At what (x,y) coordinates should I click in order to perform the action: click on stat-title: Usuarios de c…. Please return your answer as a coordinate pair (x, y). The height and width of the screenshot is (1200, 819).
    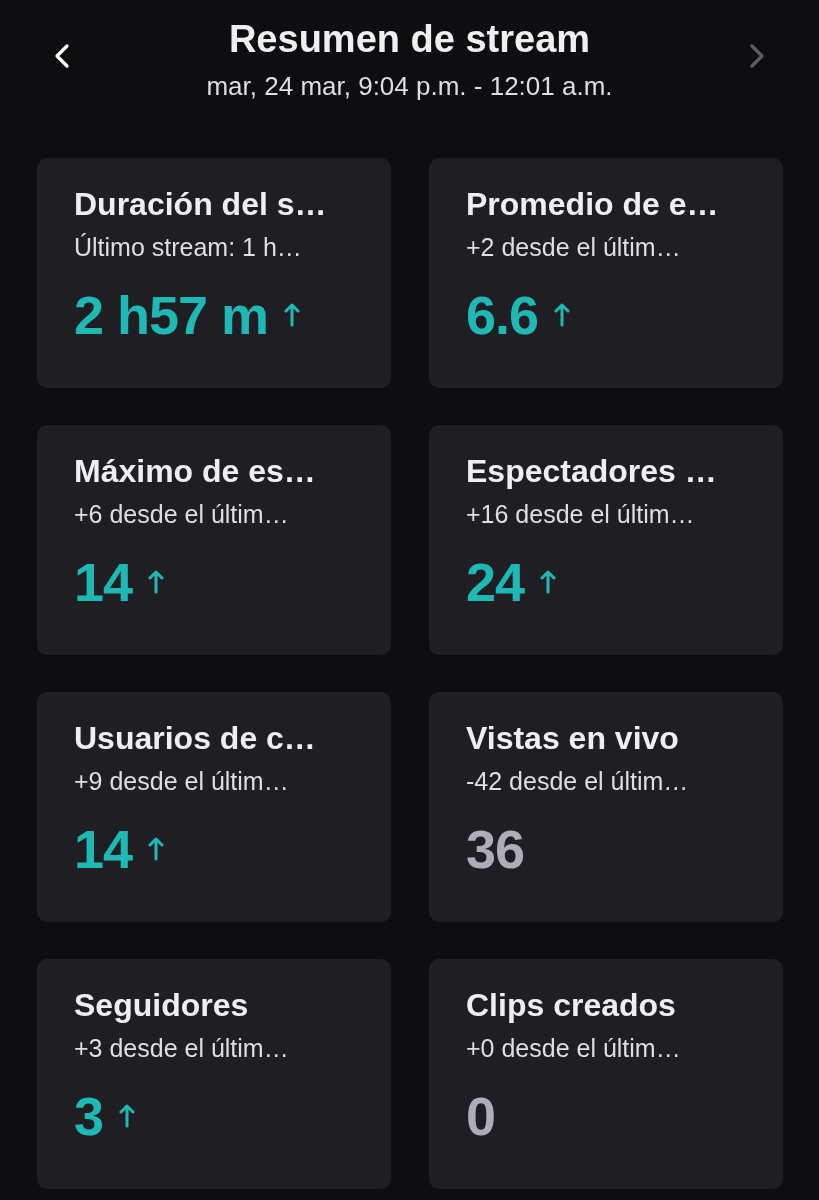
    Looking at the image, I should click on (195, 738).